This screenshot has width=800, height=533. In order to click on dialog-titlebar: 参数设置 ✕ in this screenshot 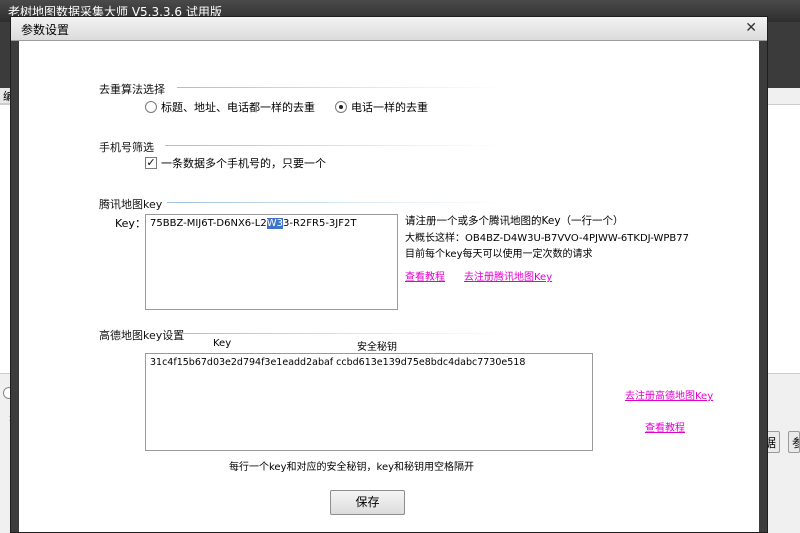, I will do `click(389, 29)`.